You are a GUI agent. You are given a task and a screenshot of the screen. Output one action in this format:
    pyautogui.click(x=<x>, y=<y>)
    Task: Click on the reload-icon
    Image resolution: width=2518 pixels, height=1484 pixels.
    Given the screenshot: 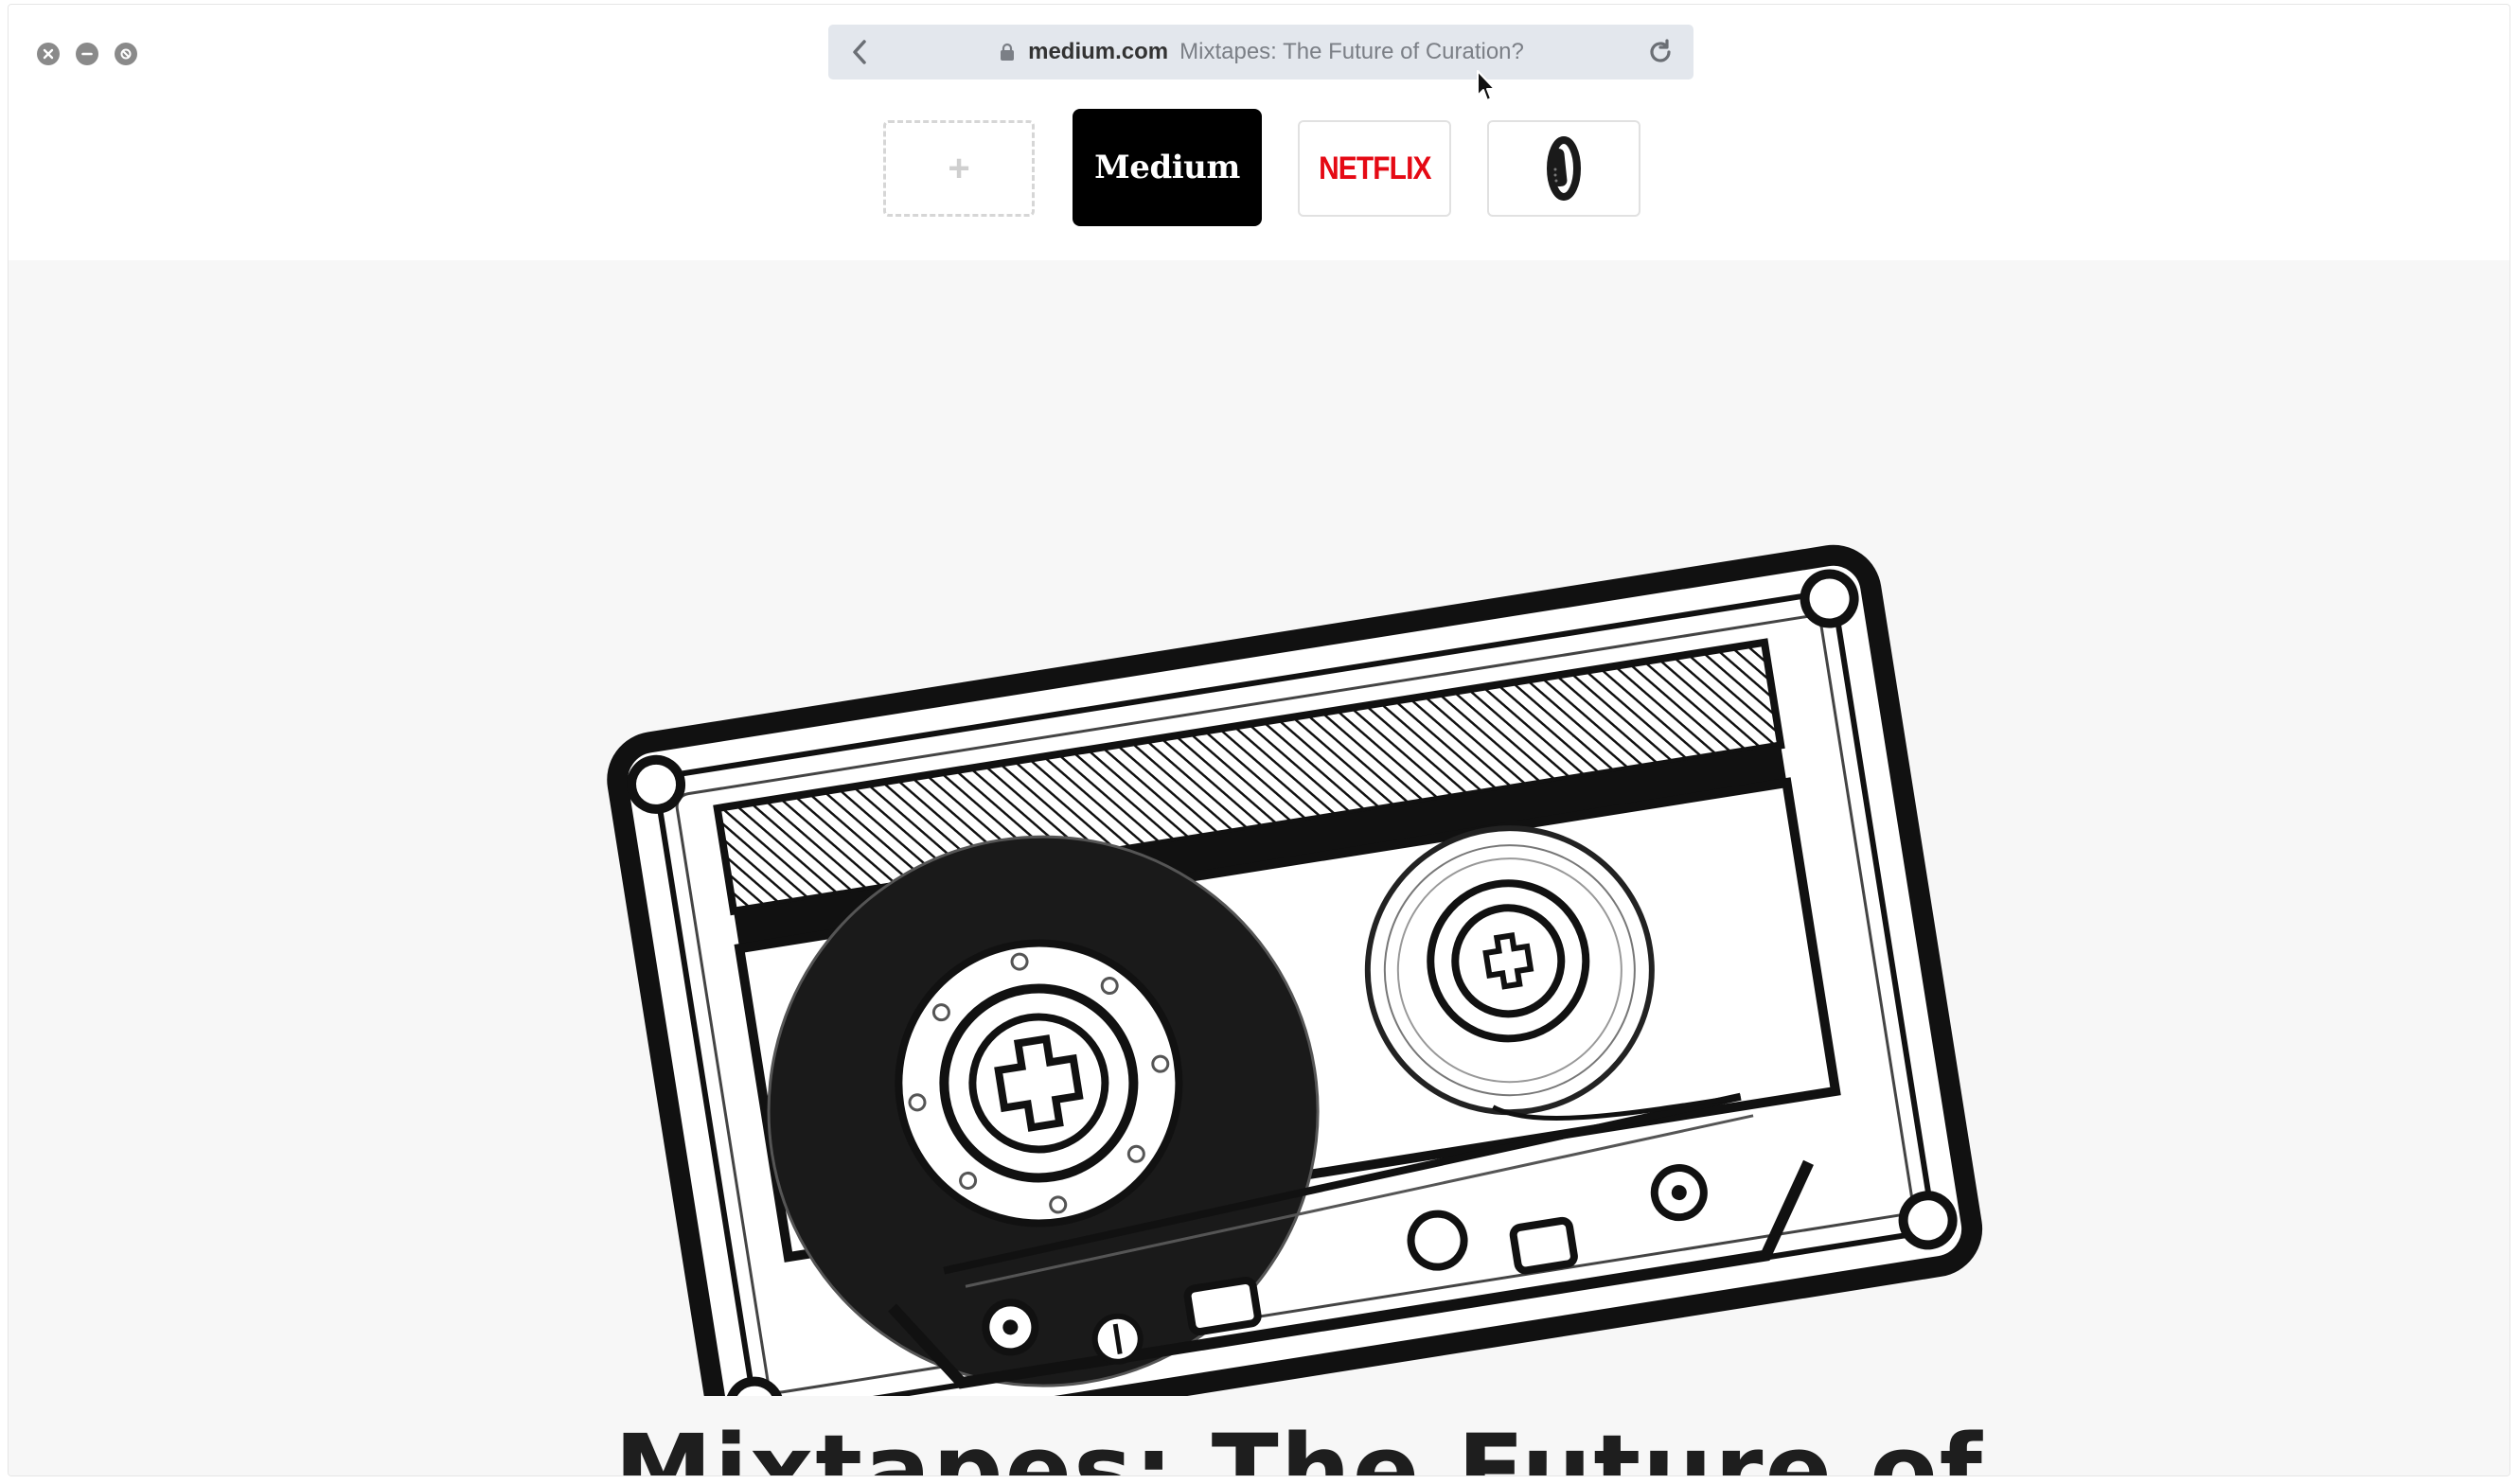 What is the action you would take?
    pyautogui.click(x=1660, y=50)
    